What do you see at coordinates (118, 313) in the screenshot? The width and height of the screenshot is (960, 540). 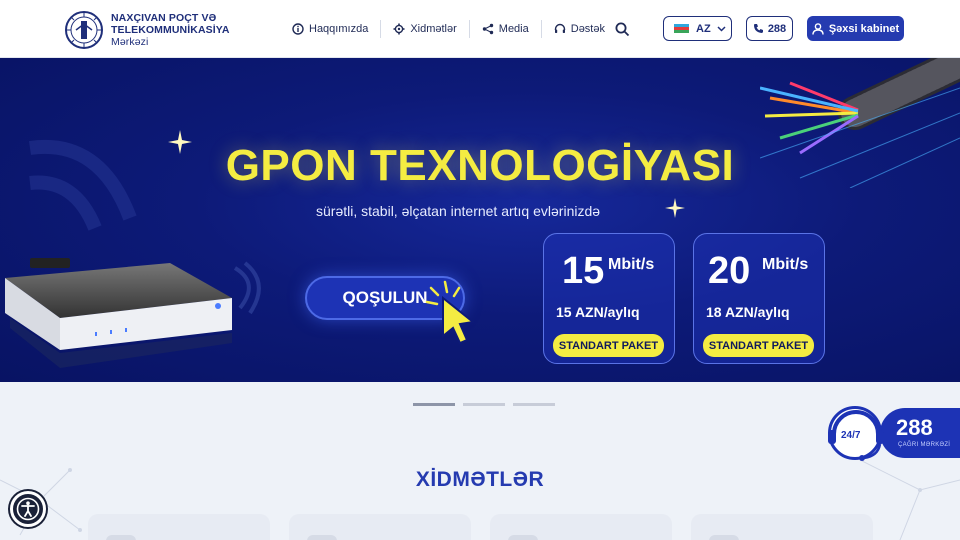 I see `router-image` at bounding box center [118, 313].